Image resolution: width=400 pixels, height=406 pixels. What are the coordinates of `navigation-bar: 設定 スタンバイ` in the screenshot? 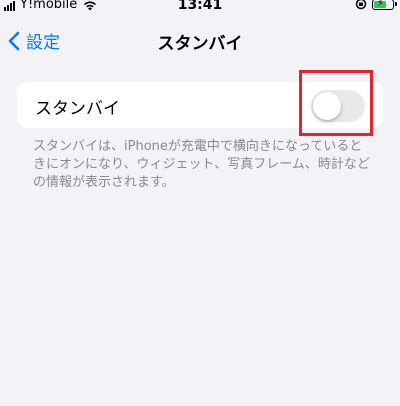 It's located at (200, 42).